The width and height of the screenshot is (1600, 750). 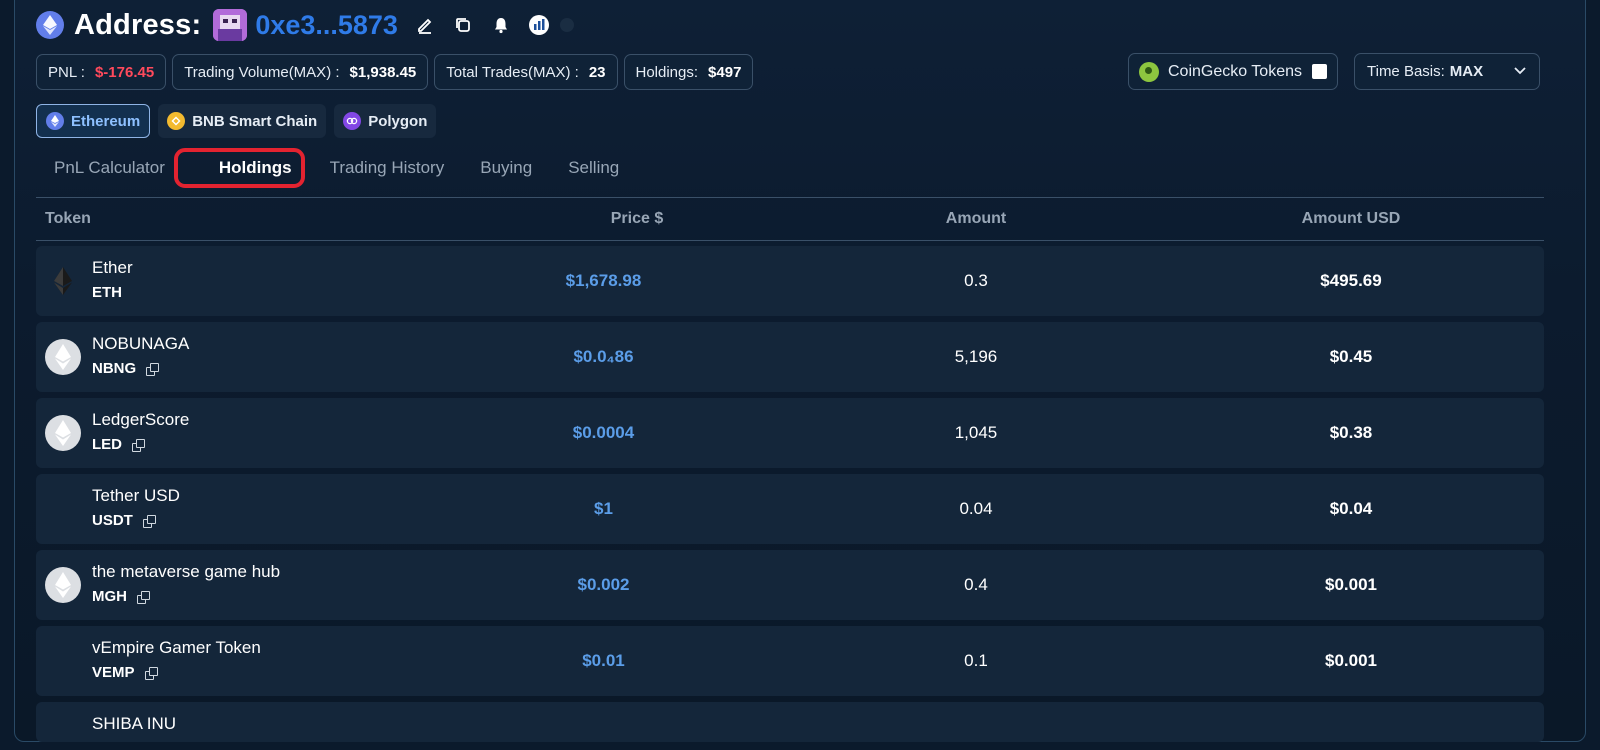 What do you see at coordinates (1351, 432) in the screenshot?
I see `token-amount-usd: $0.38` at bounding box center [1351, 432].